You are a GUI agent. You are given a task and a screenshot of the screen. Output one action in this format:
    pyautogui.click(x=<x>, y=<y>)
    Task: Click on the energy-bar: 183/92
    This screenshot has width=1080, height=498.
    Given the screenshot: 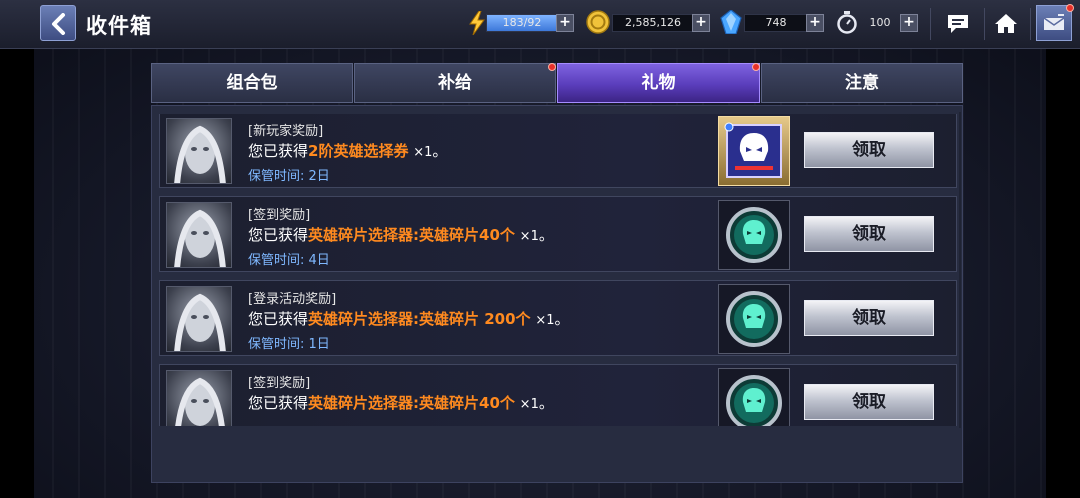 What is the action you would take?
    pyautogui.click(x=522, y=23)
    